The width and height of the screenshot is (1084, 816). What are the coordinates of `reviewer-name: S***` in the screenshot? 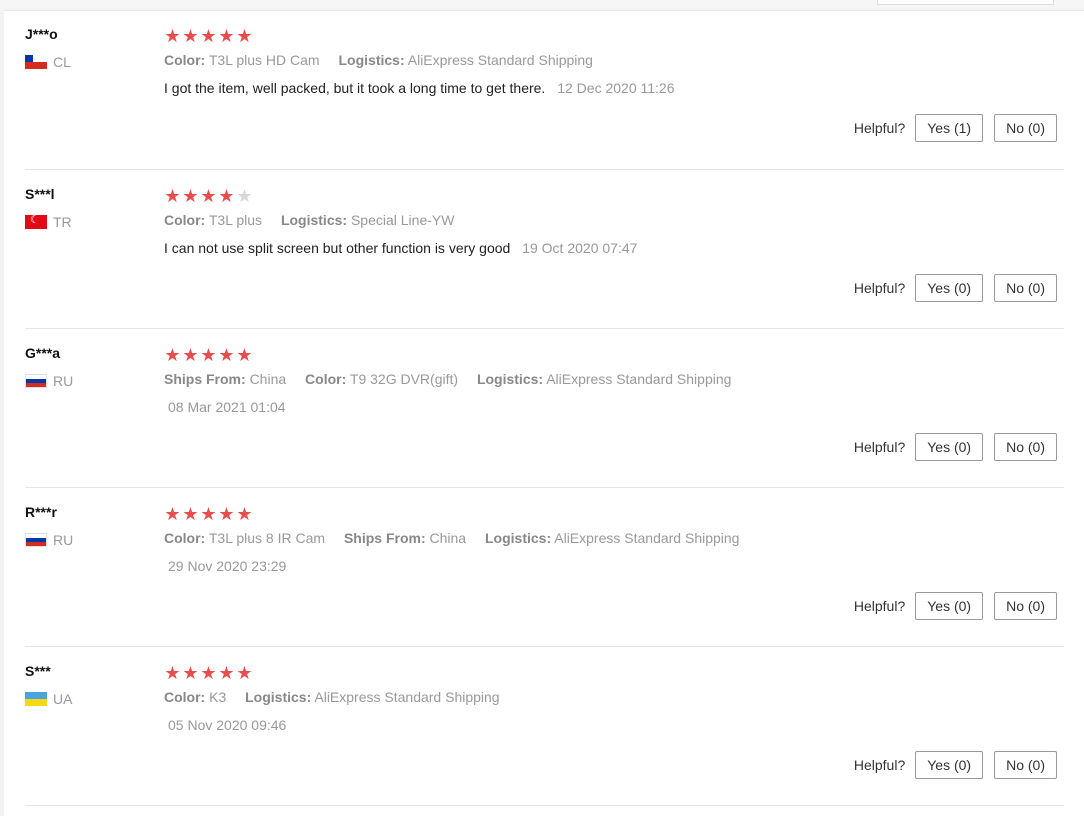 It's located at (38, 671).